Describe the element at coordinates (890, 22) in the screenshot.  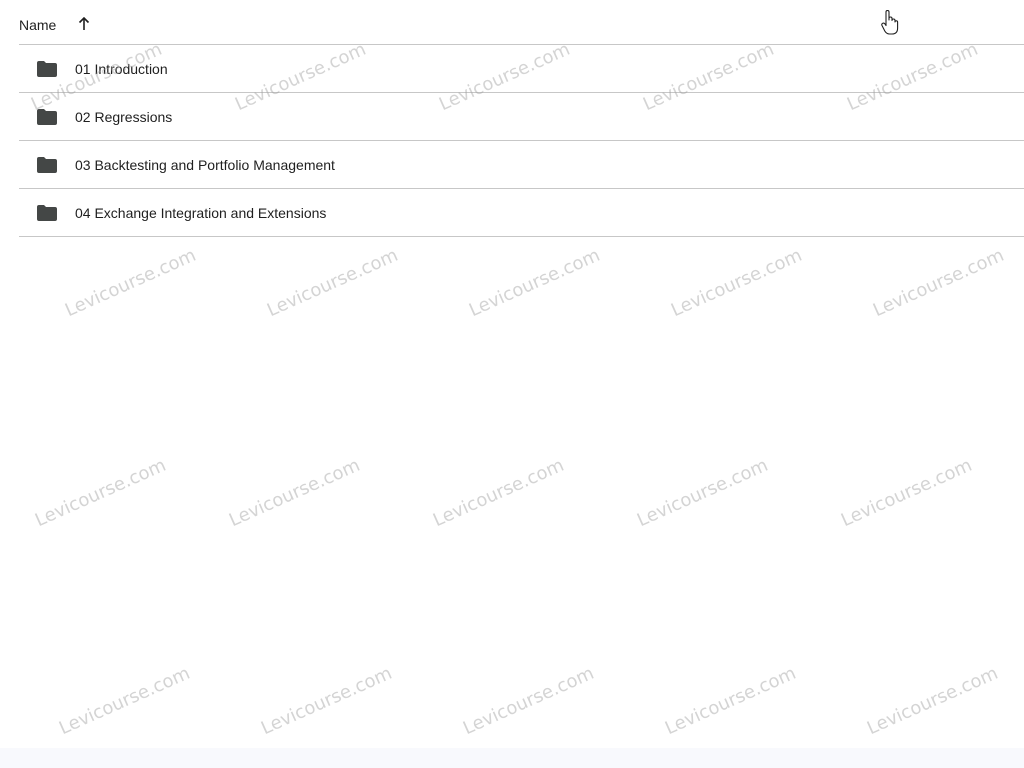
I see `hand-pointer-icon` at that location.